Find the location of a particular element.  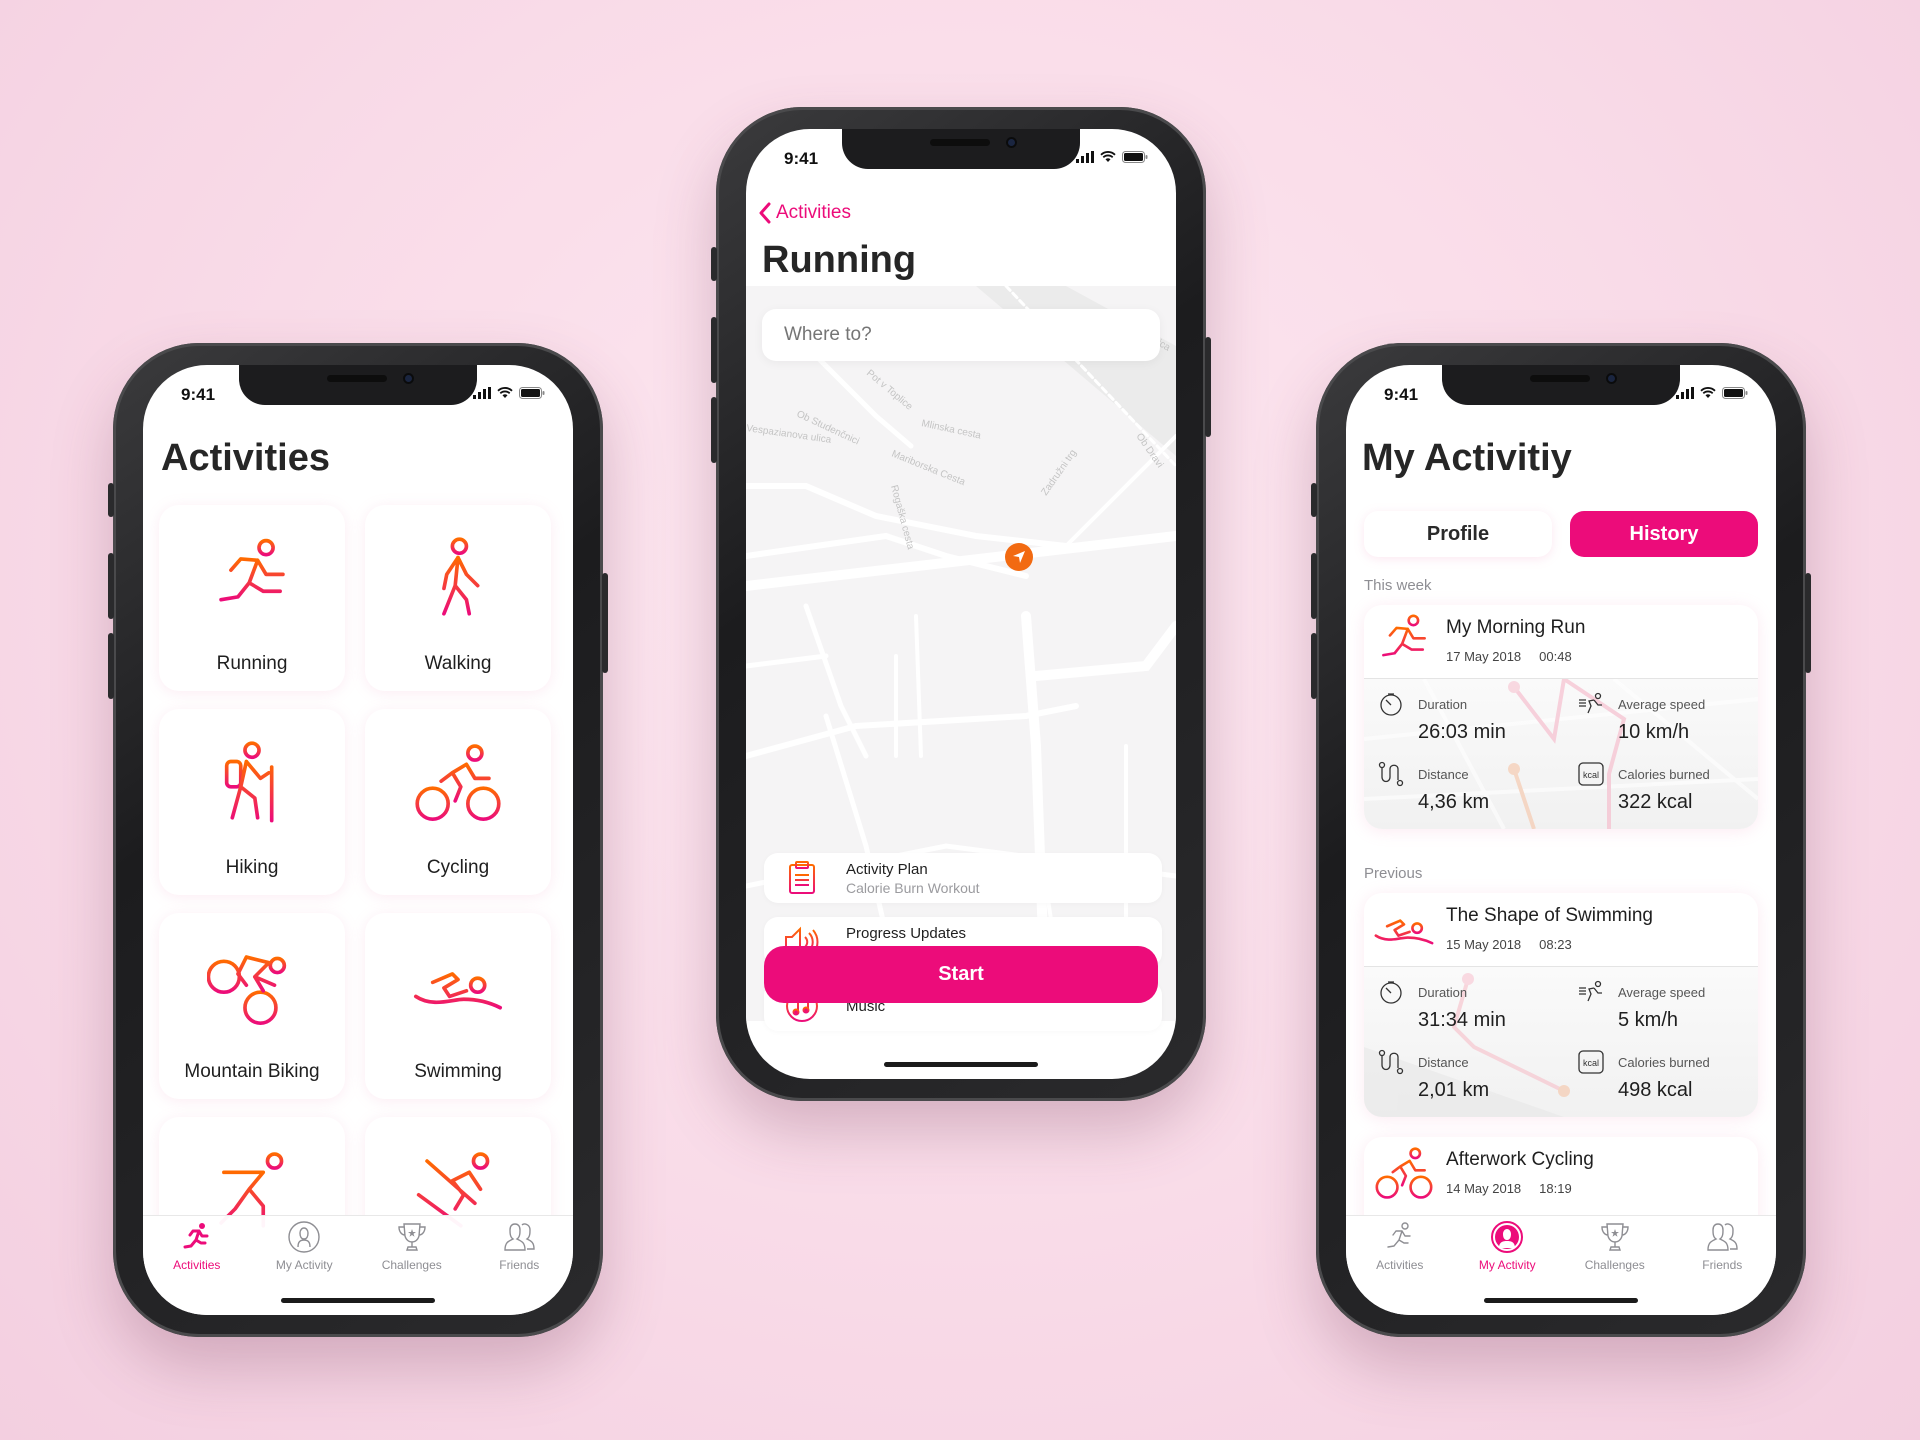

mountain-biking-icon is located at coordinates (247, 990).